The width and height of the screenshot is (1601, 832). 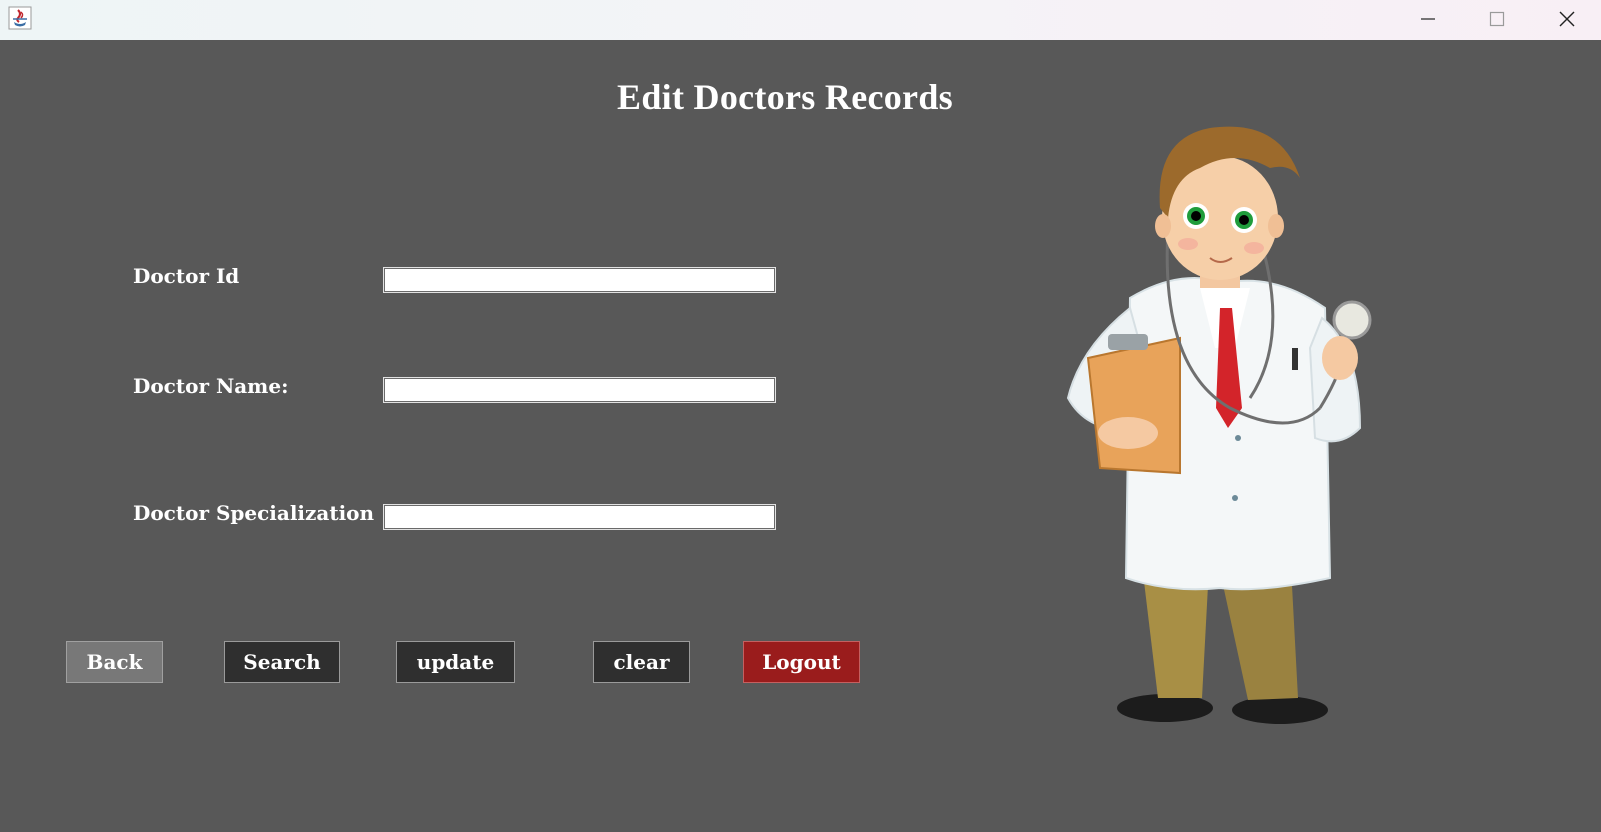 I want to click on minimize-icon, so click(x=1428, y=19).